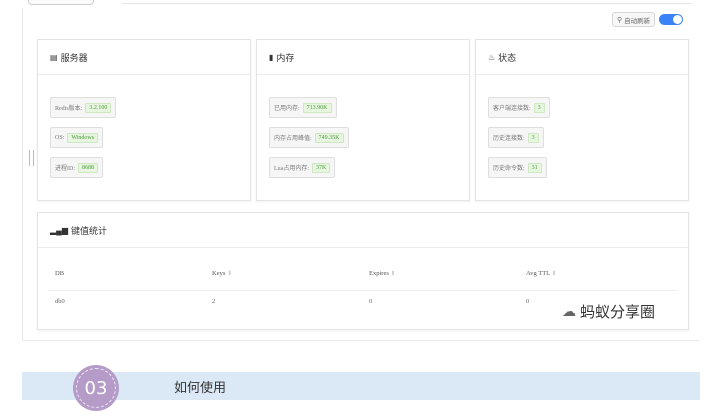 Image resolution: width=715 pixels, height=416 pixels. What do you see at coordinates (541, 273) in the screenshot?
I see `column-header-avg-ttl: Avg TTL ⇕` at bounding box center [541, 273].